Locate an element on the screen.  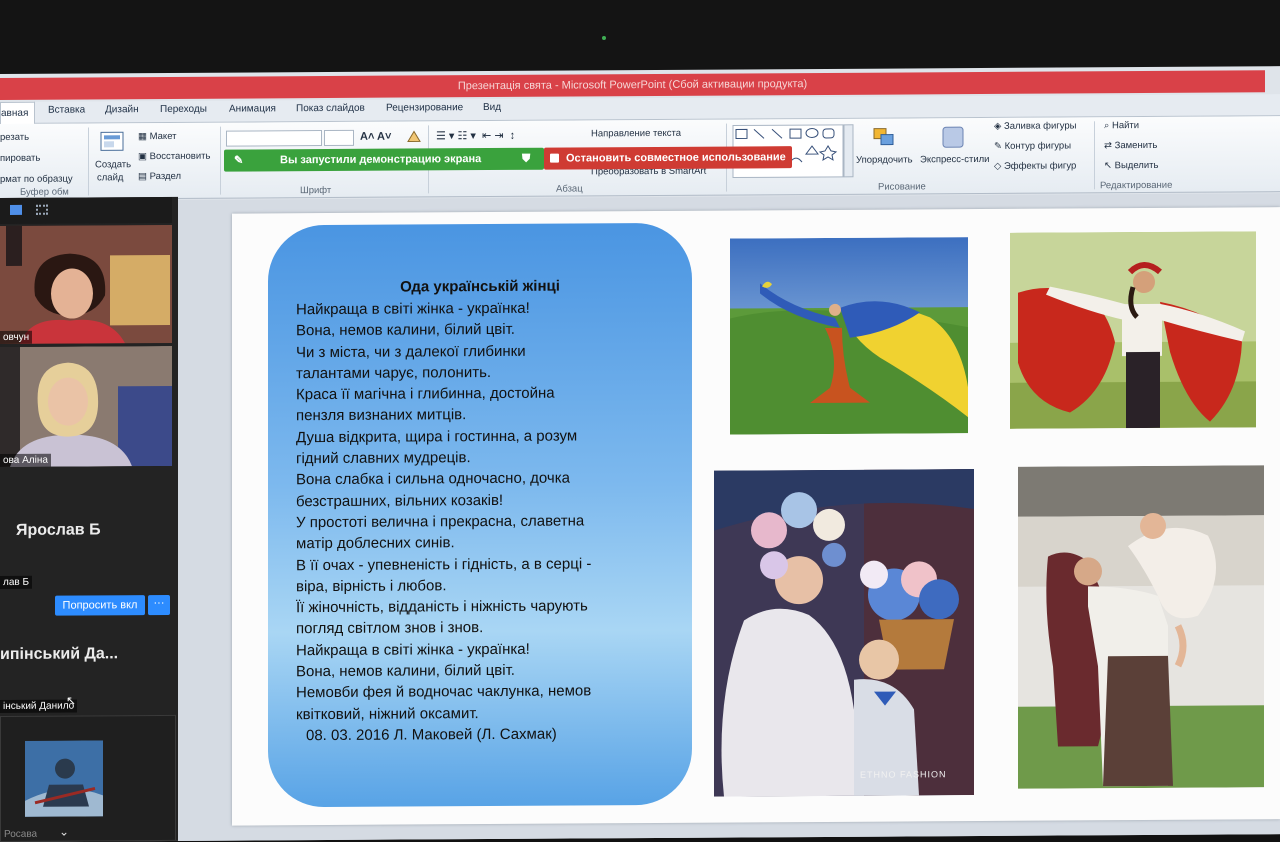
layout-button: ▦ Макет is located at coordinates (157, 136).